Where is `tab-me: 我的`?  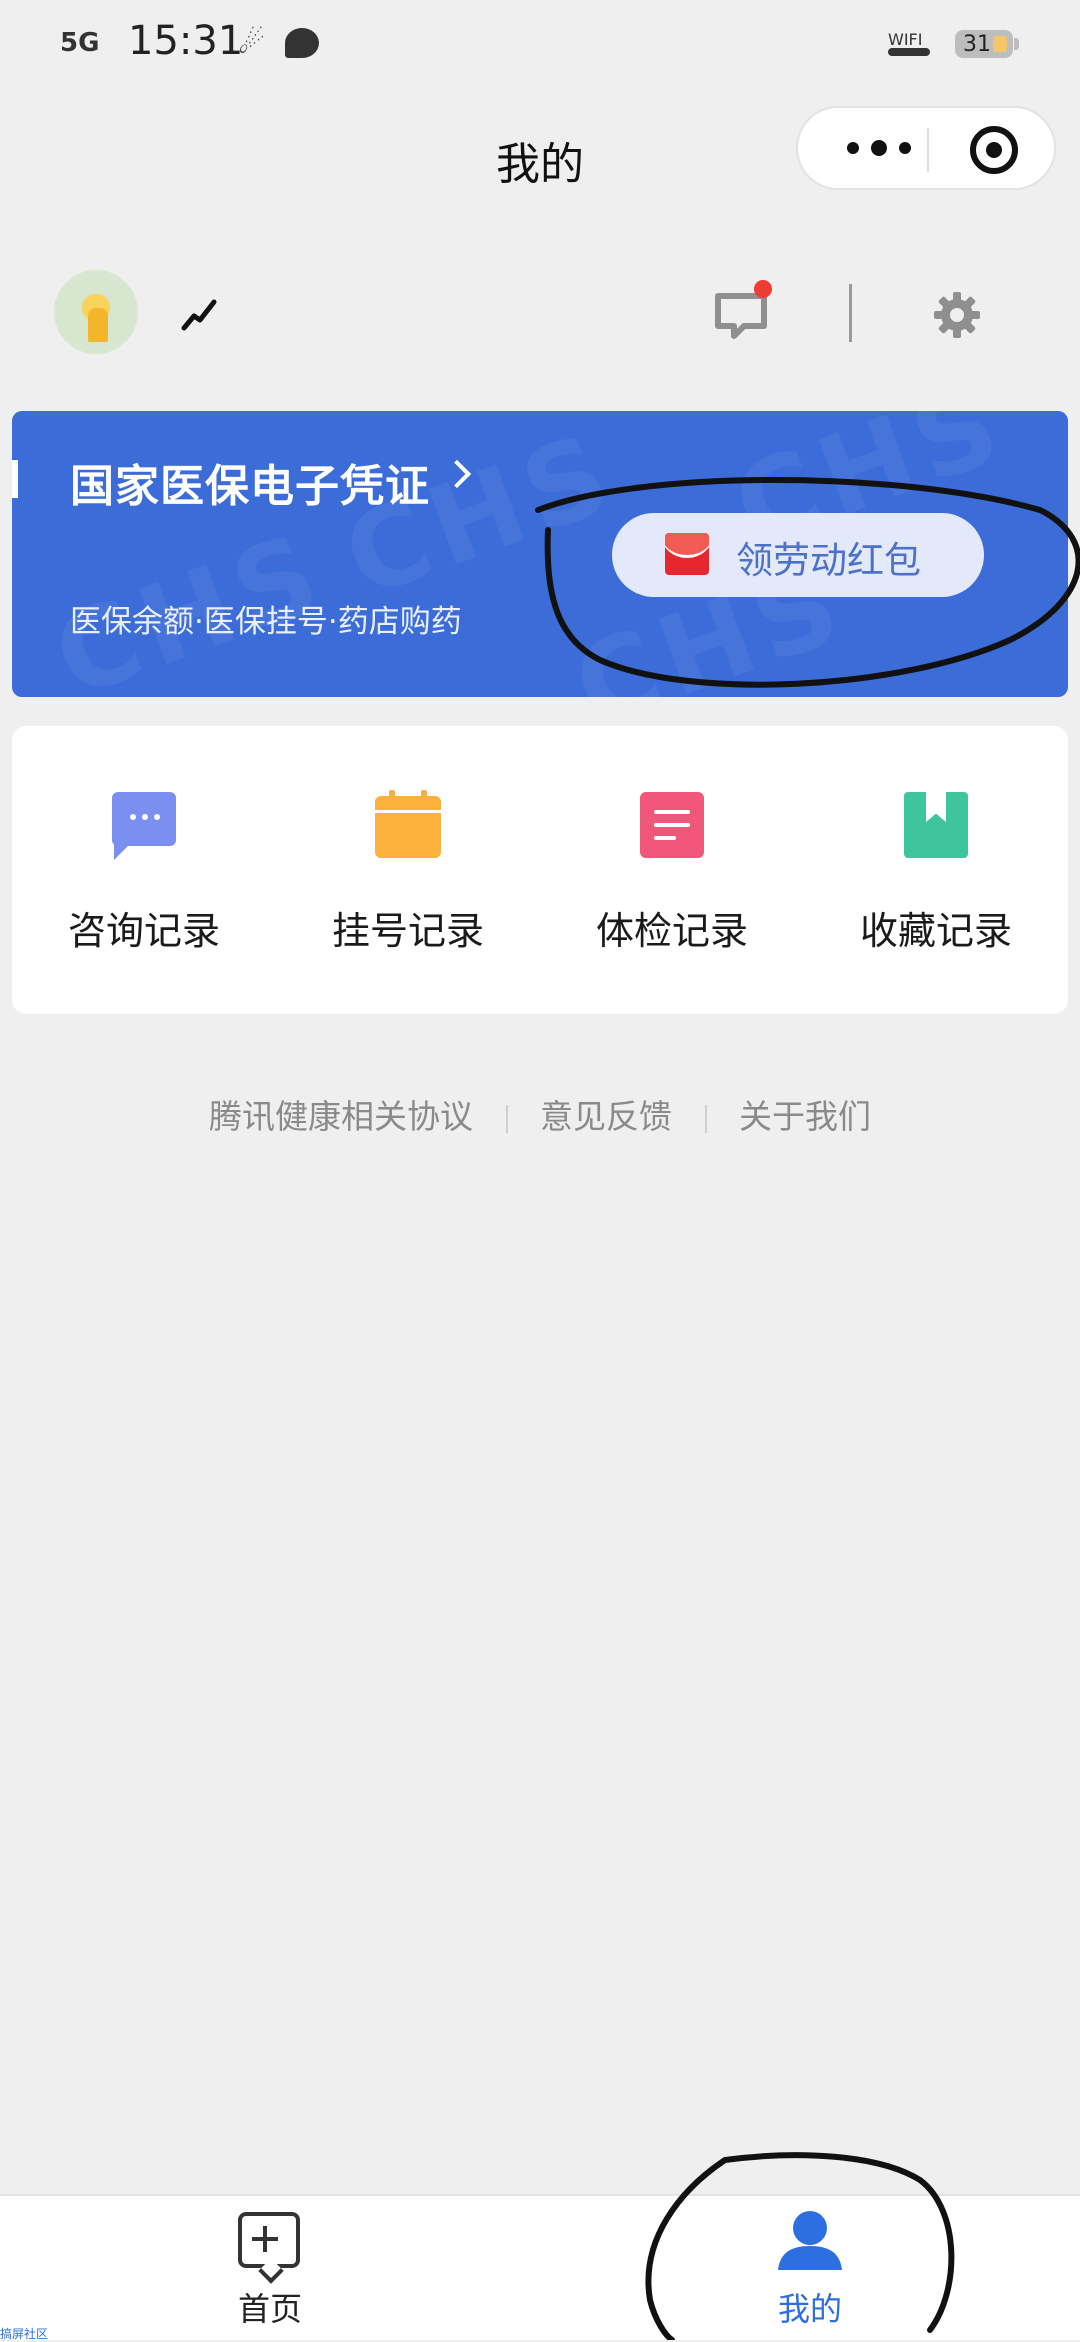 tab-me: 我的 is located at coordinates (810, 2307).